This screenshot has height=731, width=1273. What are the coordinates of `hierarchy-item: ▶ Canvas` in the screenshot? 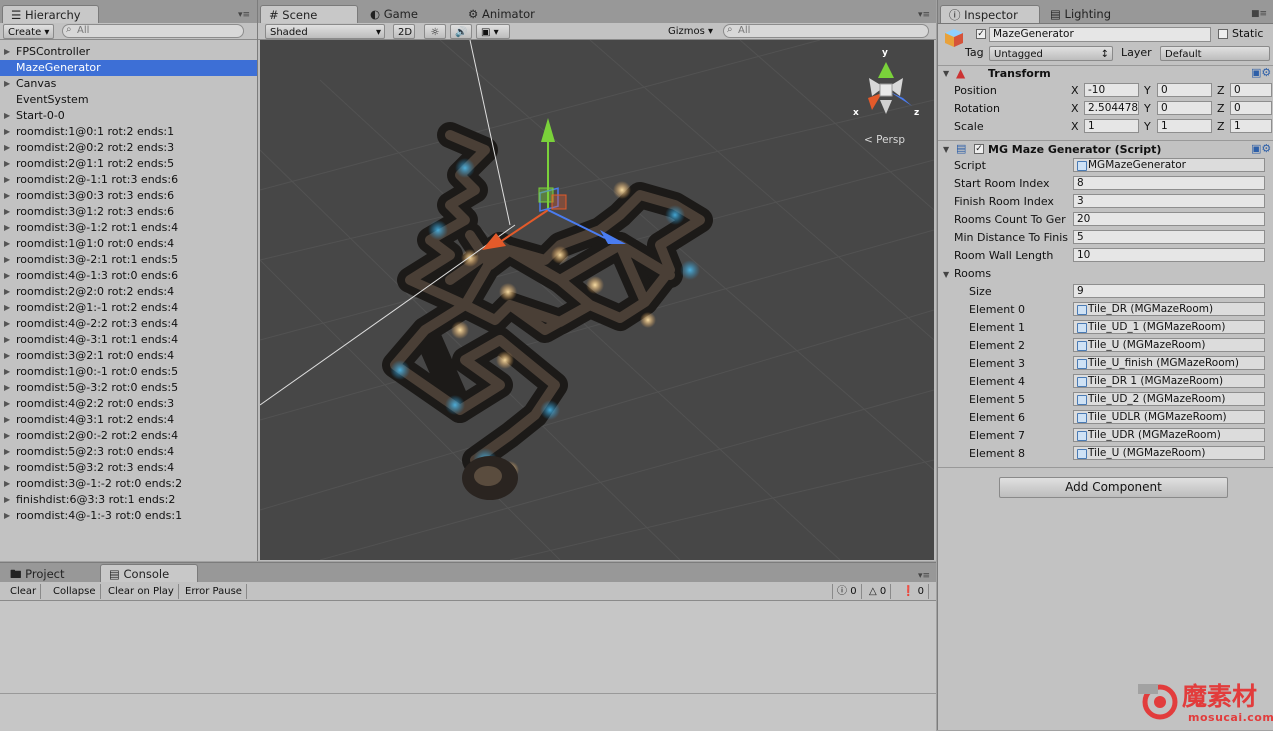 It's located at (128, 84).